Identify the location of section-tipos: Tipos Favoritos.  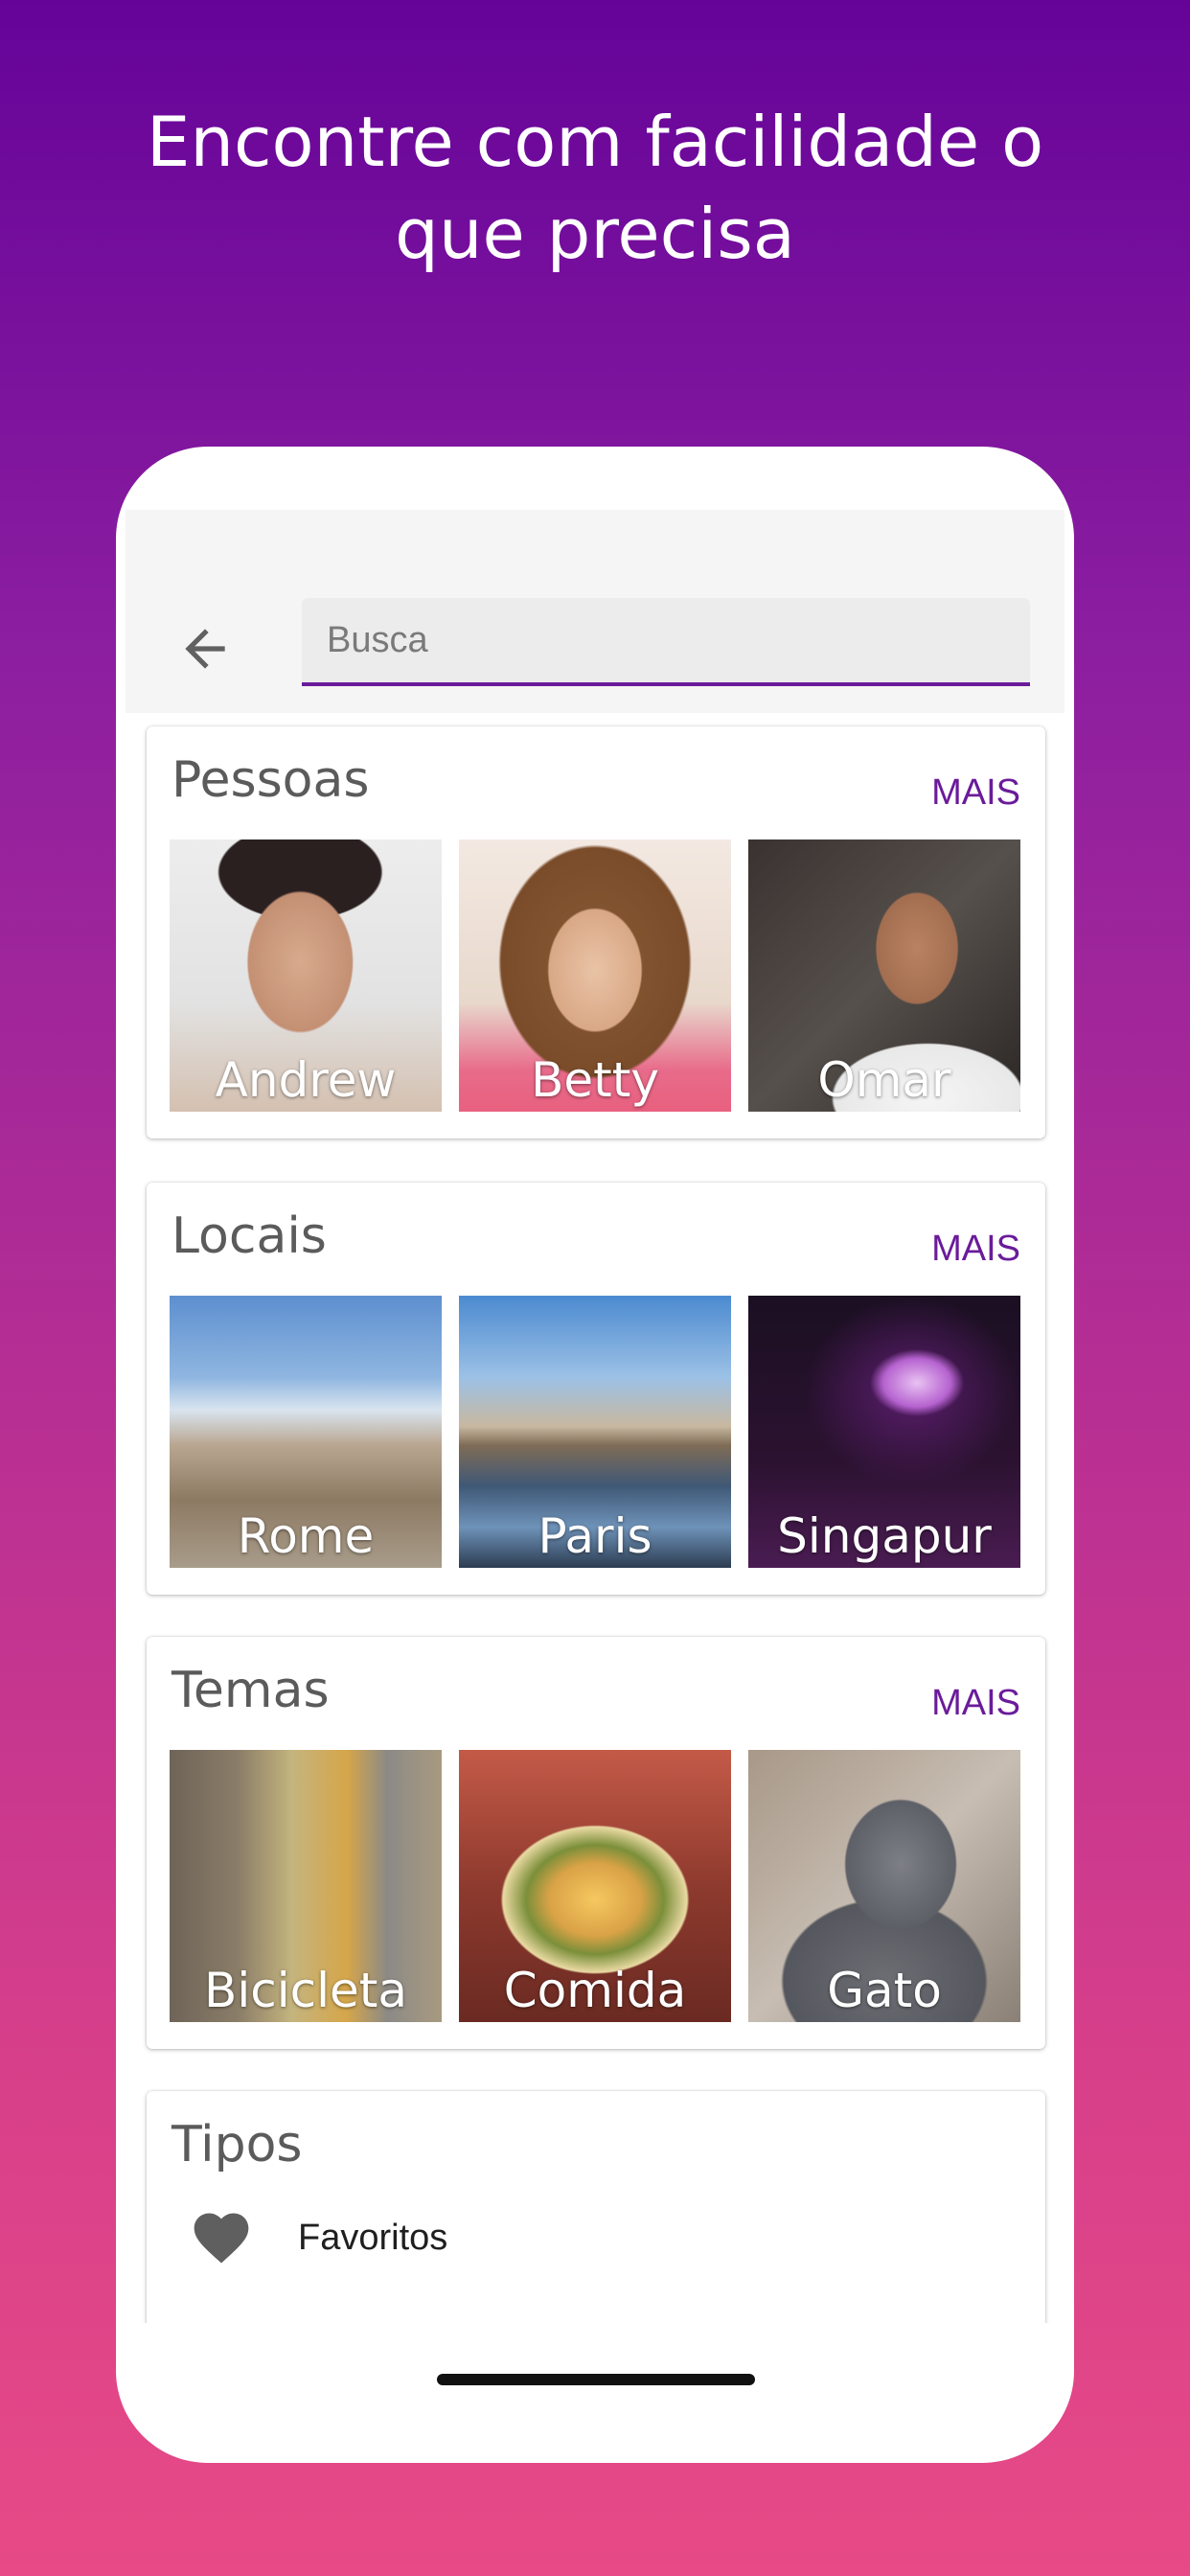
(596, 2207).